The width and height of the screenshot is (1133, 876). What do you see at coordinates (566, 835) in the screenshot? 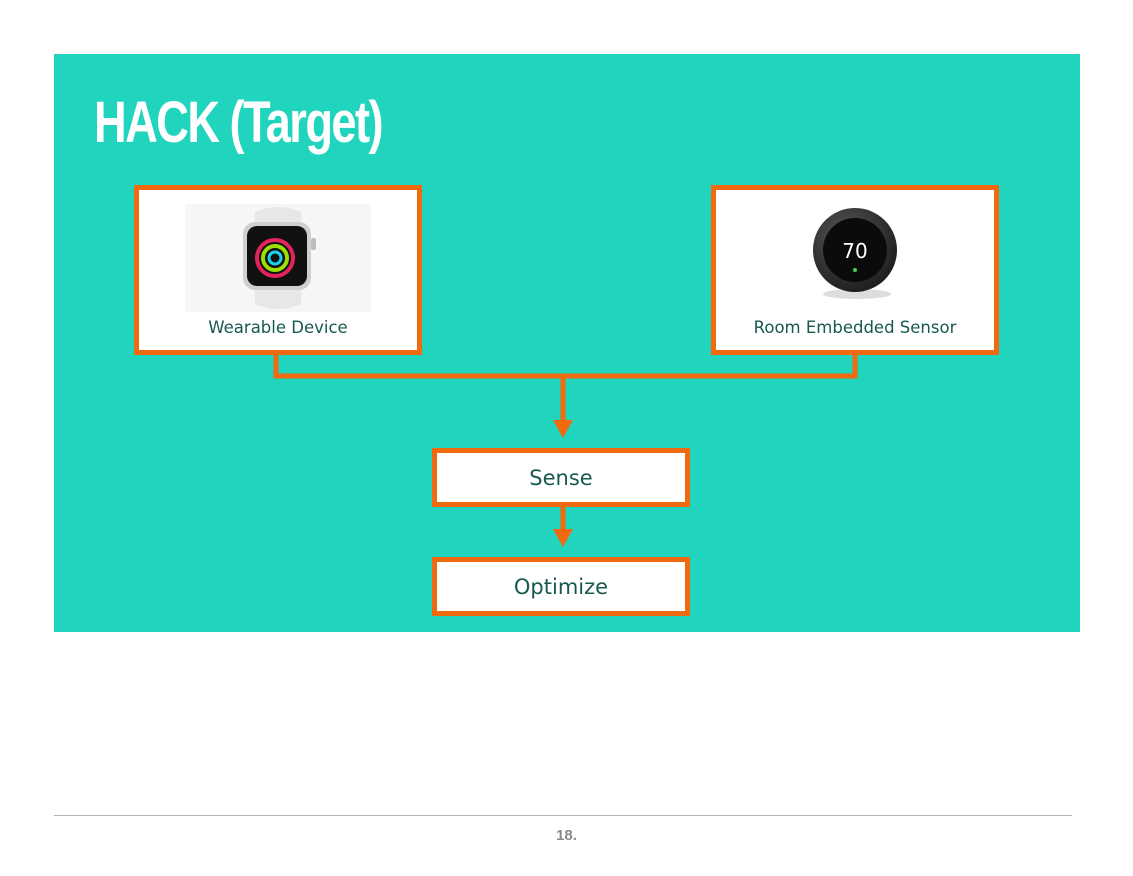
I see `page-number: 18.` at bounding box center [566, 835].